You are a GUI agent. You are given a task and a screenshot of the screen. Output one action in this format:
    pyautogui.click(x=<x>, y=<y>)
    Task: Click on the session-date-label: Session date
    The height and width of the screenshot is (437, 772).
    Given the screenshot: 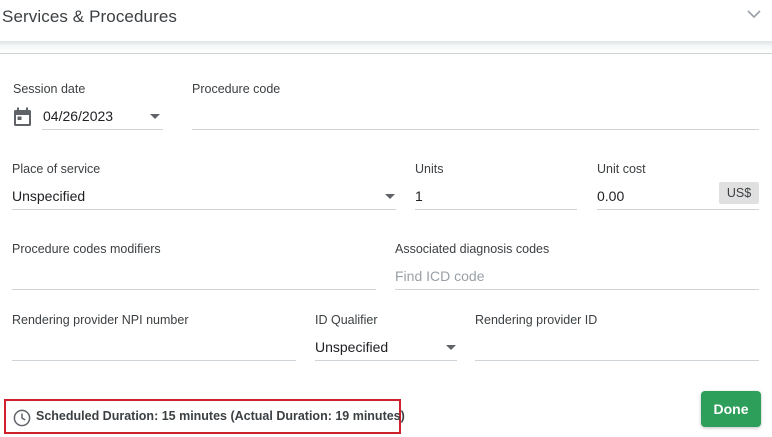 What is the action you would take?
    pyautogui.click(x=49, y=89)
    